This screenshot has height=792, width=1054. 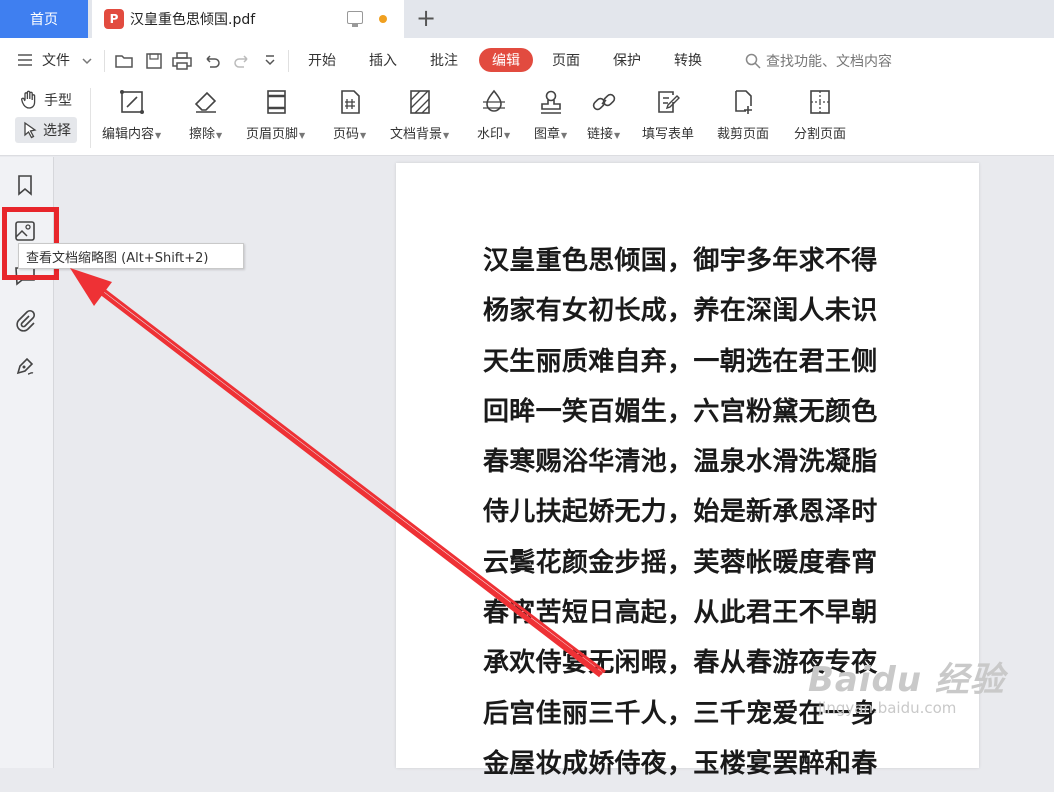 I want to click on poem-line: 侍儿扶起娇无力，始是新承恩泽时, so click(x=680, y=512).